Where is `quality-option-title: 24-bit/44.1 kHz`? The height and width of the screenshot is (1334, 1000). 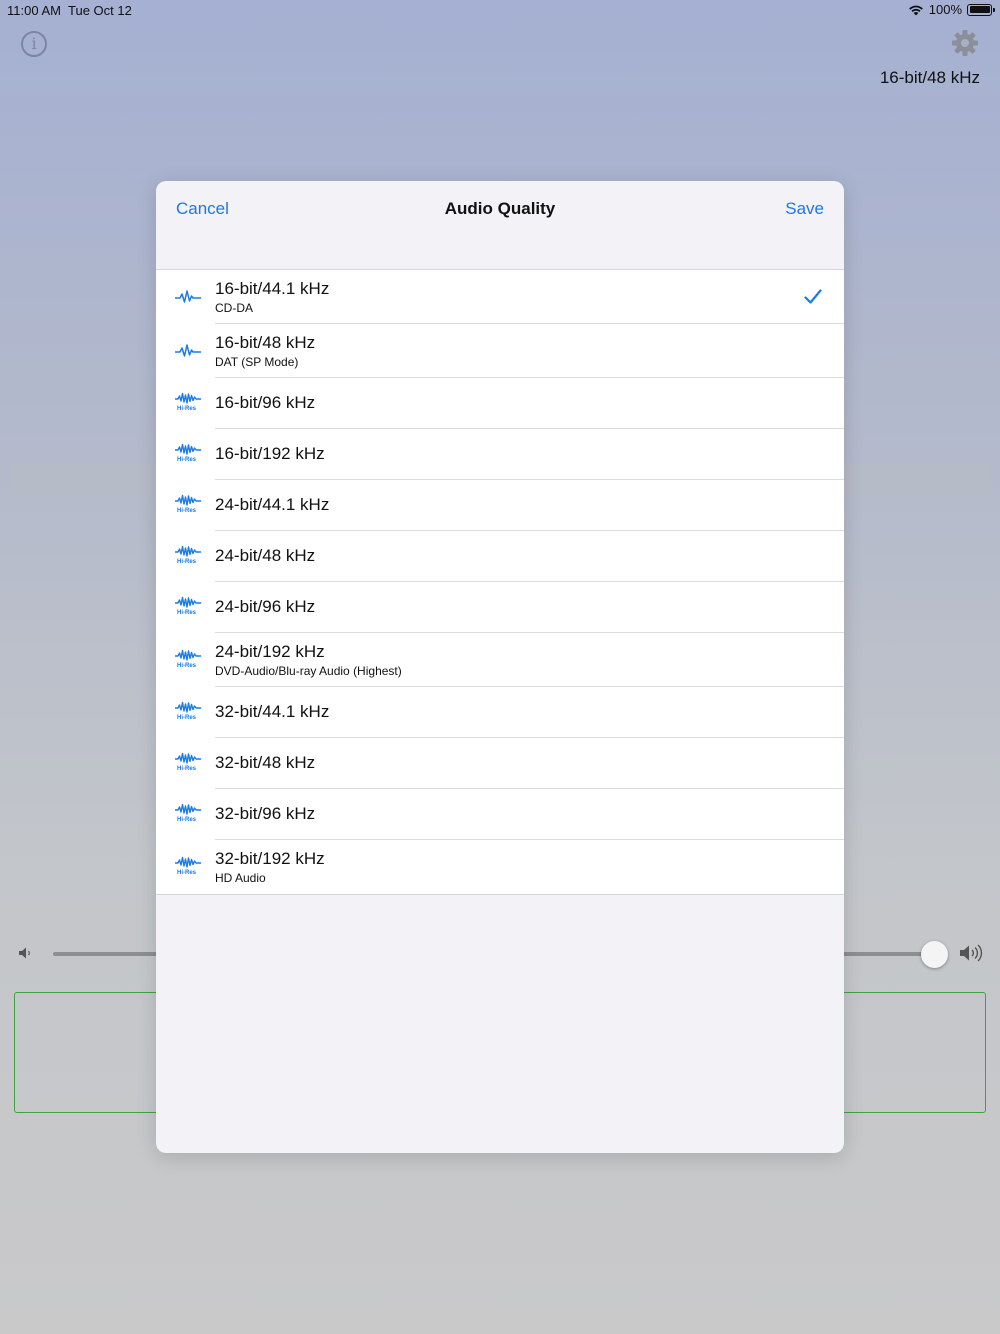
quality-option-title: 24-bit/44.1 kHz is located at coordinates (272, 504).